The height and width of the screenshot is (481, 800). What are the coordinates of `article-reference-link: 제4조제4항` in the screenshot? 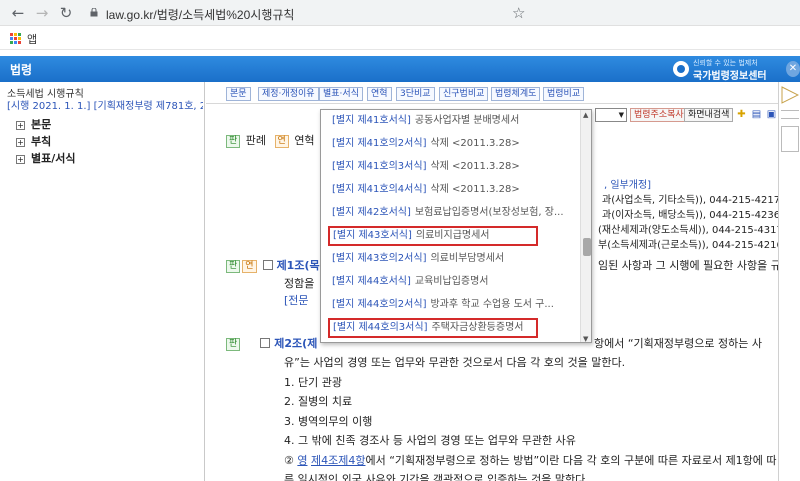 It's located at (338, 460).